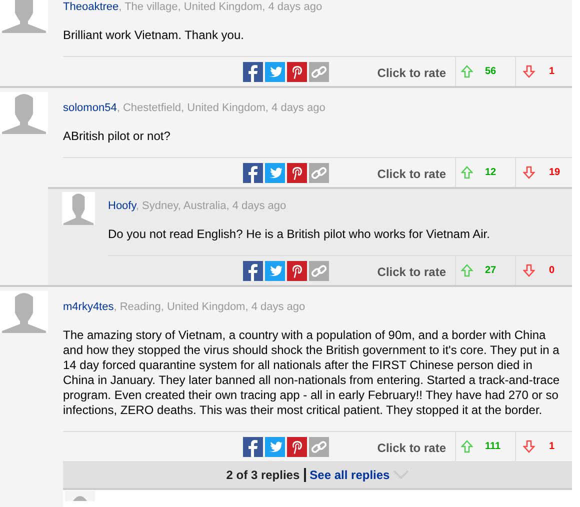 This screenshot has height=507, width=580. I want to click on comment-meta: , The village, United Kingdom, 4 days ago, so click(220, 7).